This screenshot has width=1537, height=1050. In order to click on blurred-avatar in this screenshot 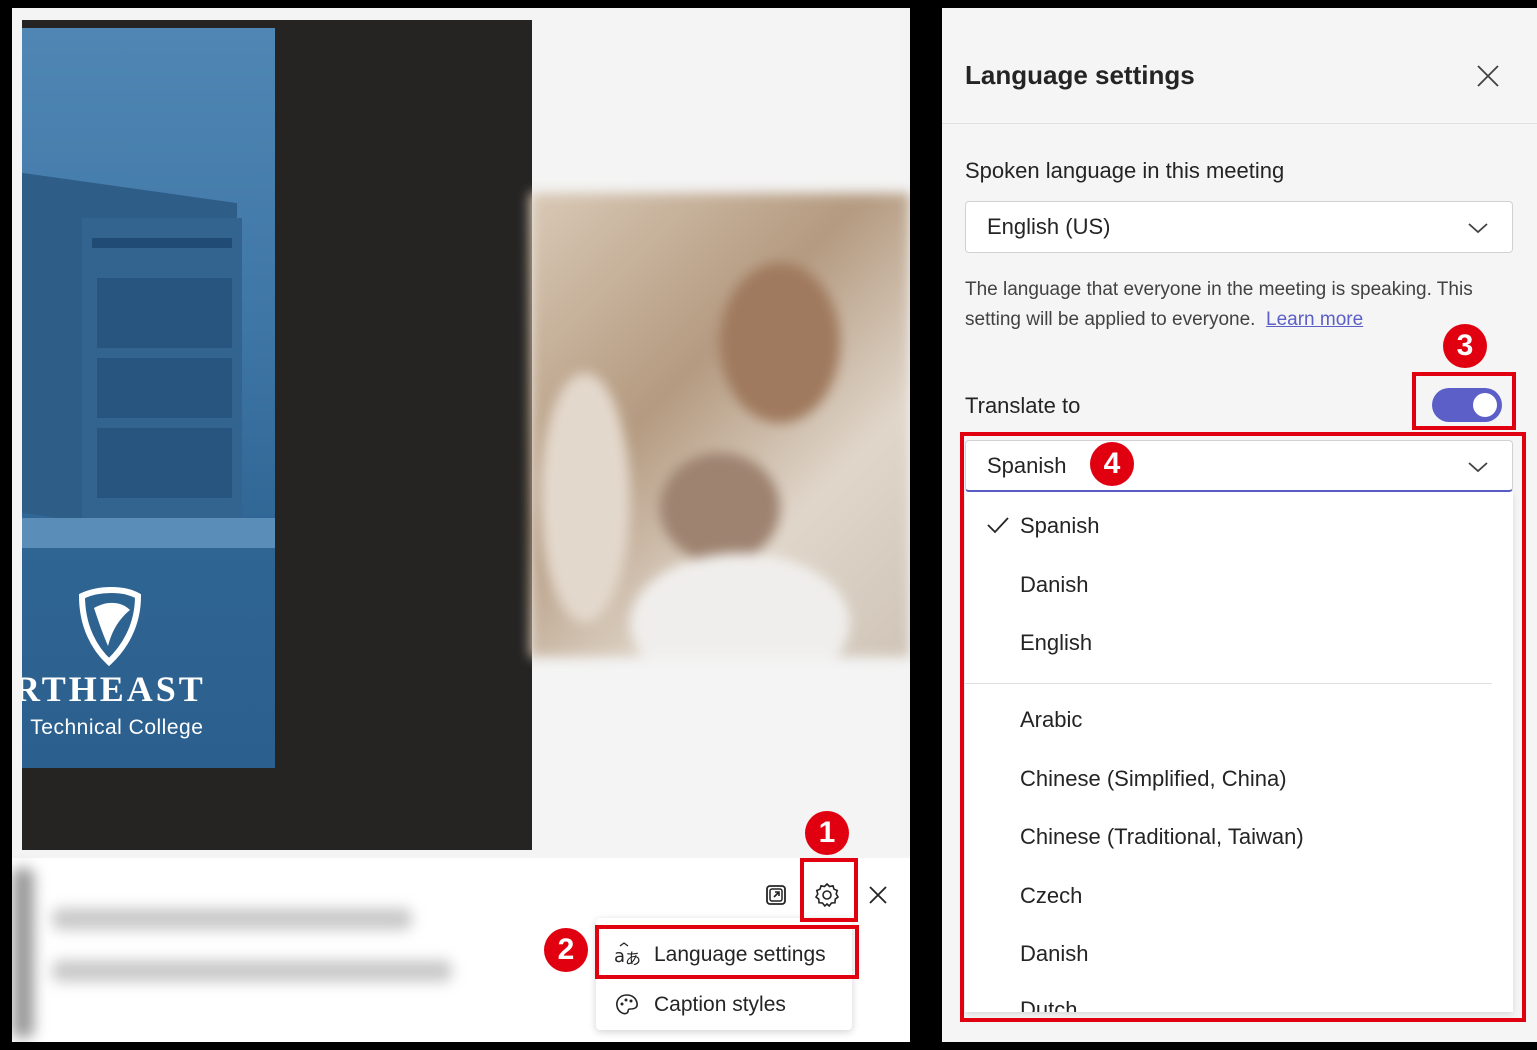, I will do `click(23, 953)`.